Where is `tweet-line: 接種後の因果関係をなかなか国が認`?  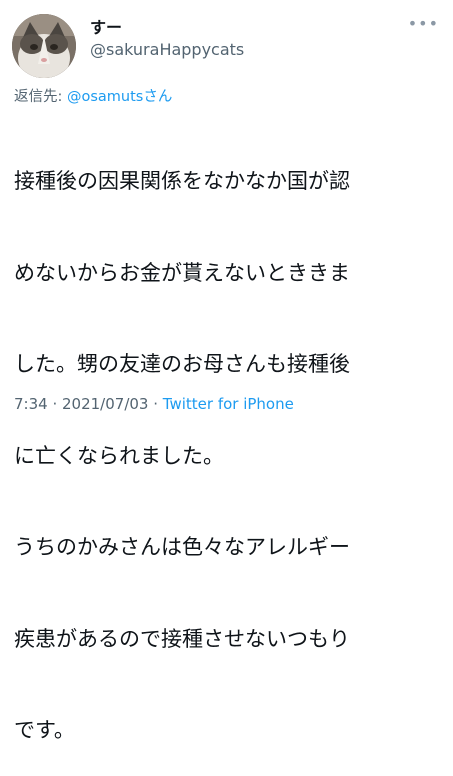
tweet-line: 接種後の因果関係をなかなか国が認 is located at coordinates (182, 181).